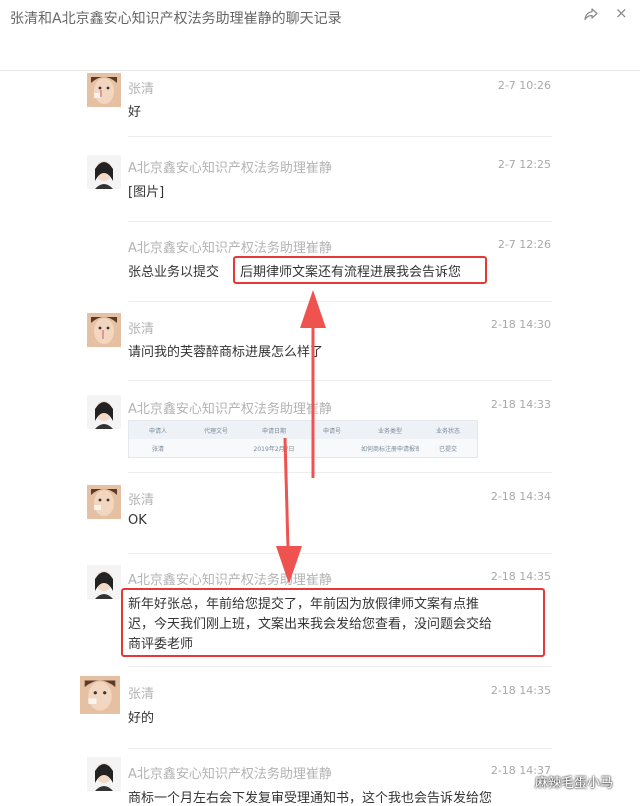 This screenshot has width=640, height=806. Describe the element at coordinates (137, 520) in the screenshot. I see `message-text: OK` at that location.